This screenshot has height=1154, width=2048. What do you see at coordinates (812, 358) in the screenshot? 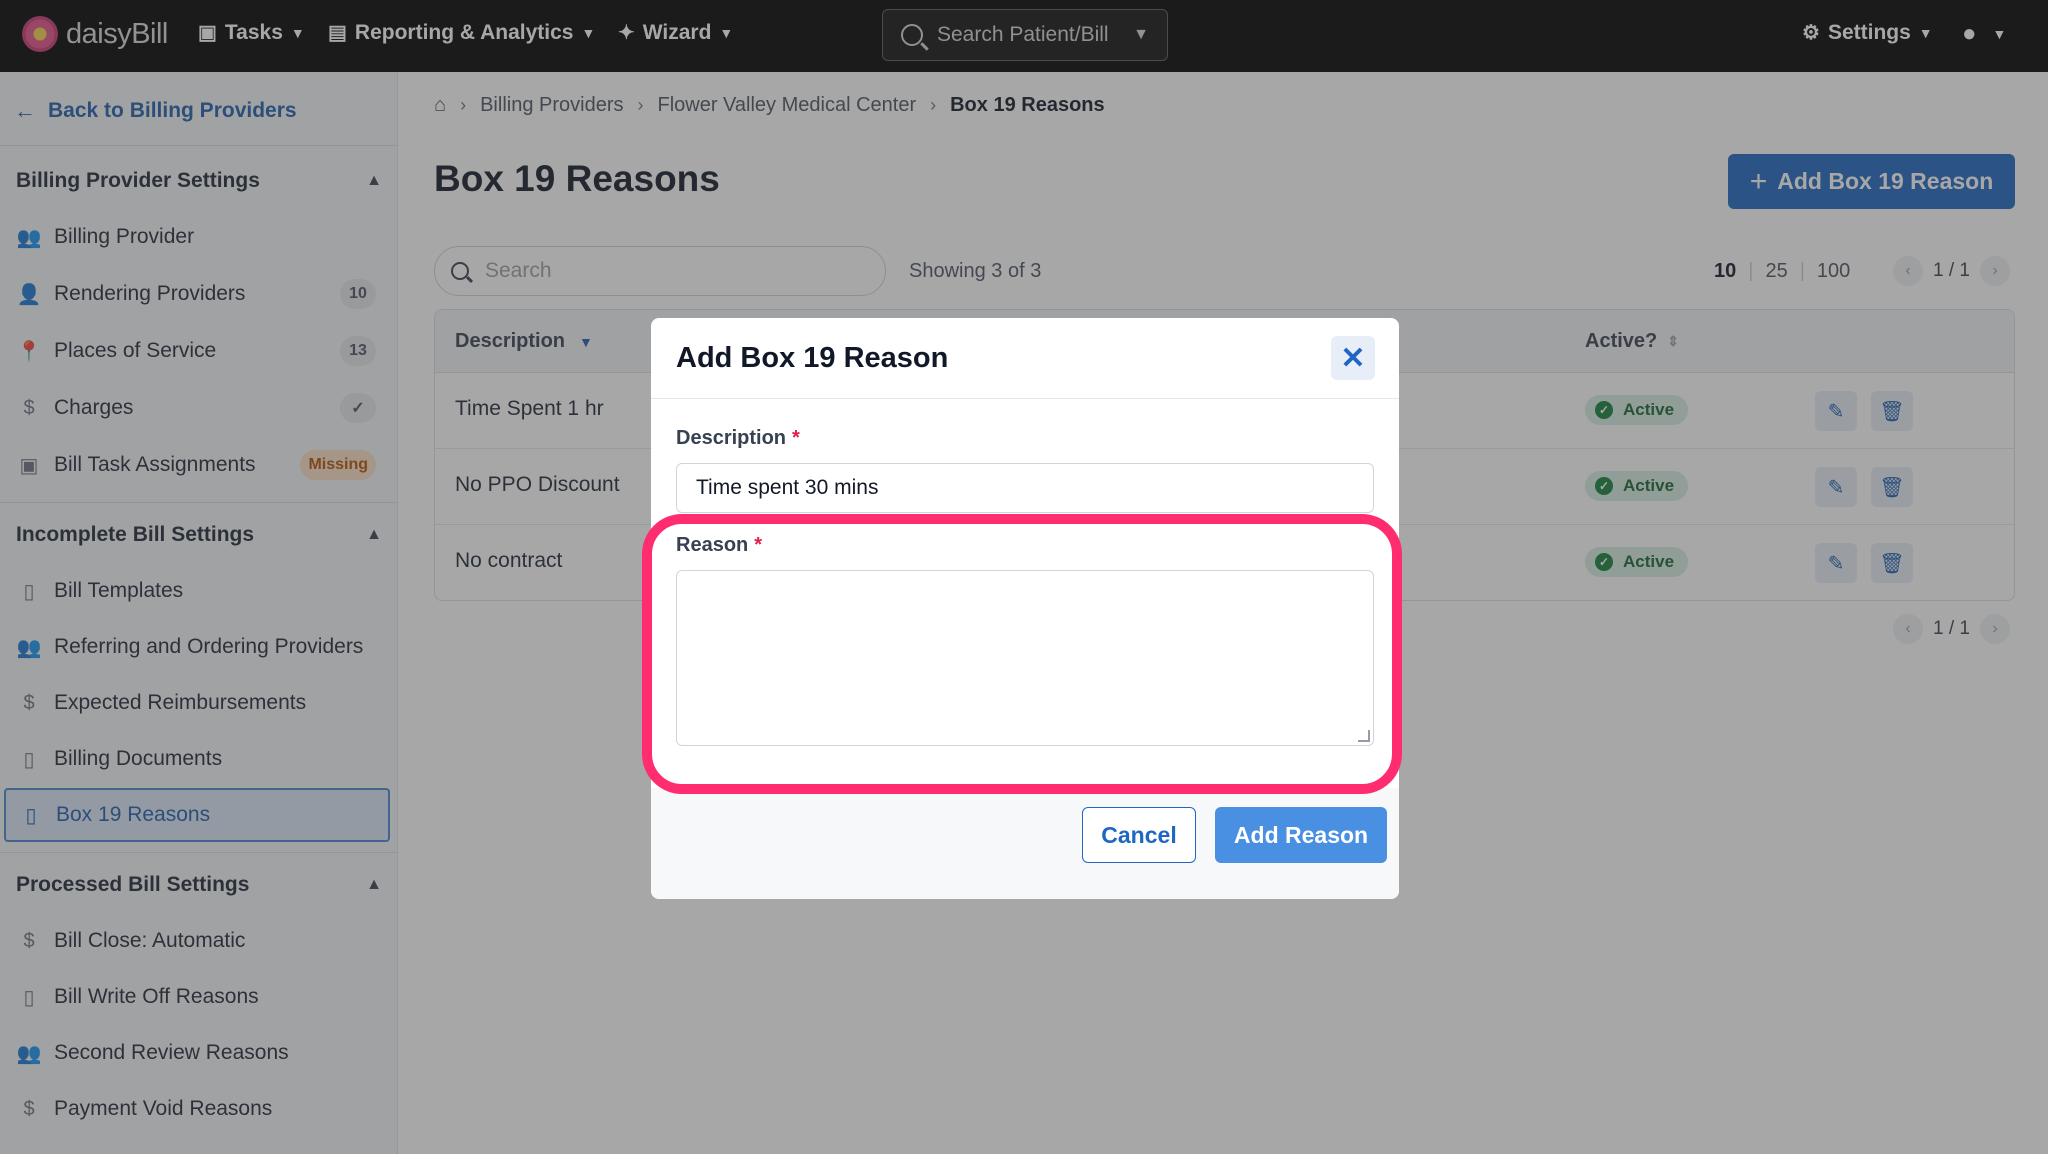
I see `modal-title: Add Box 19 Reason` at bounding box center [812, 358].